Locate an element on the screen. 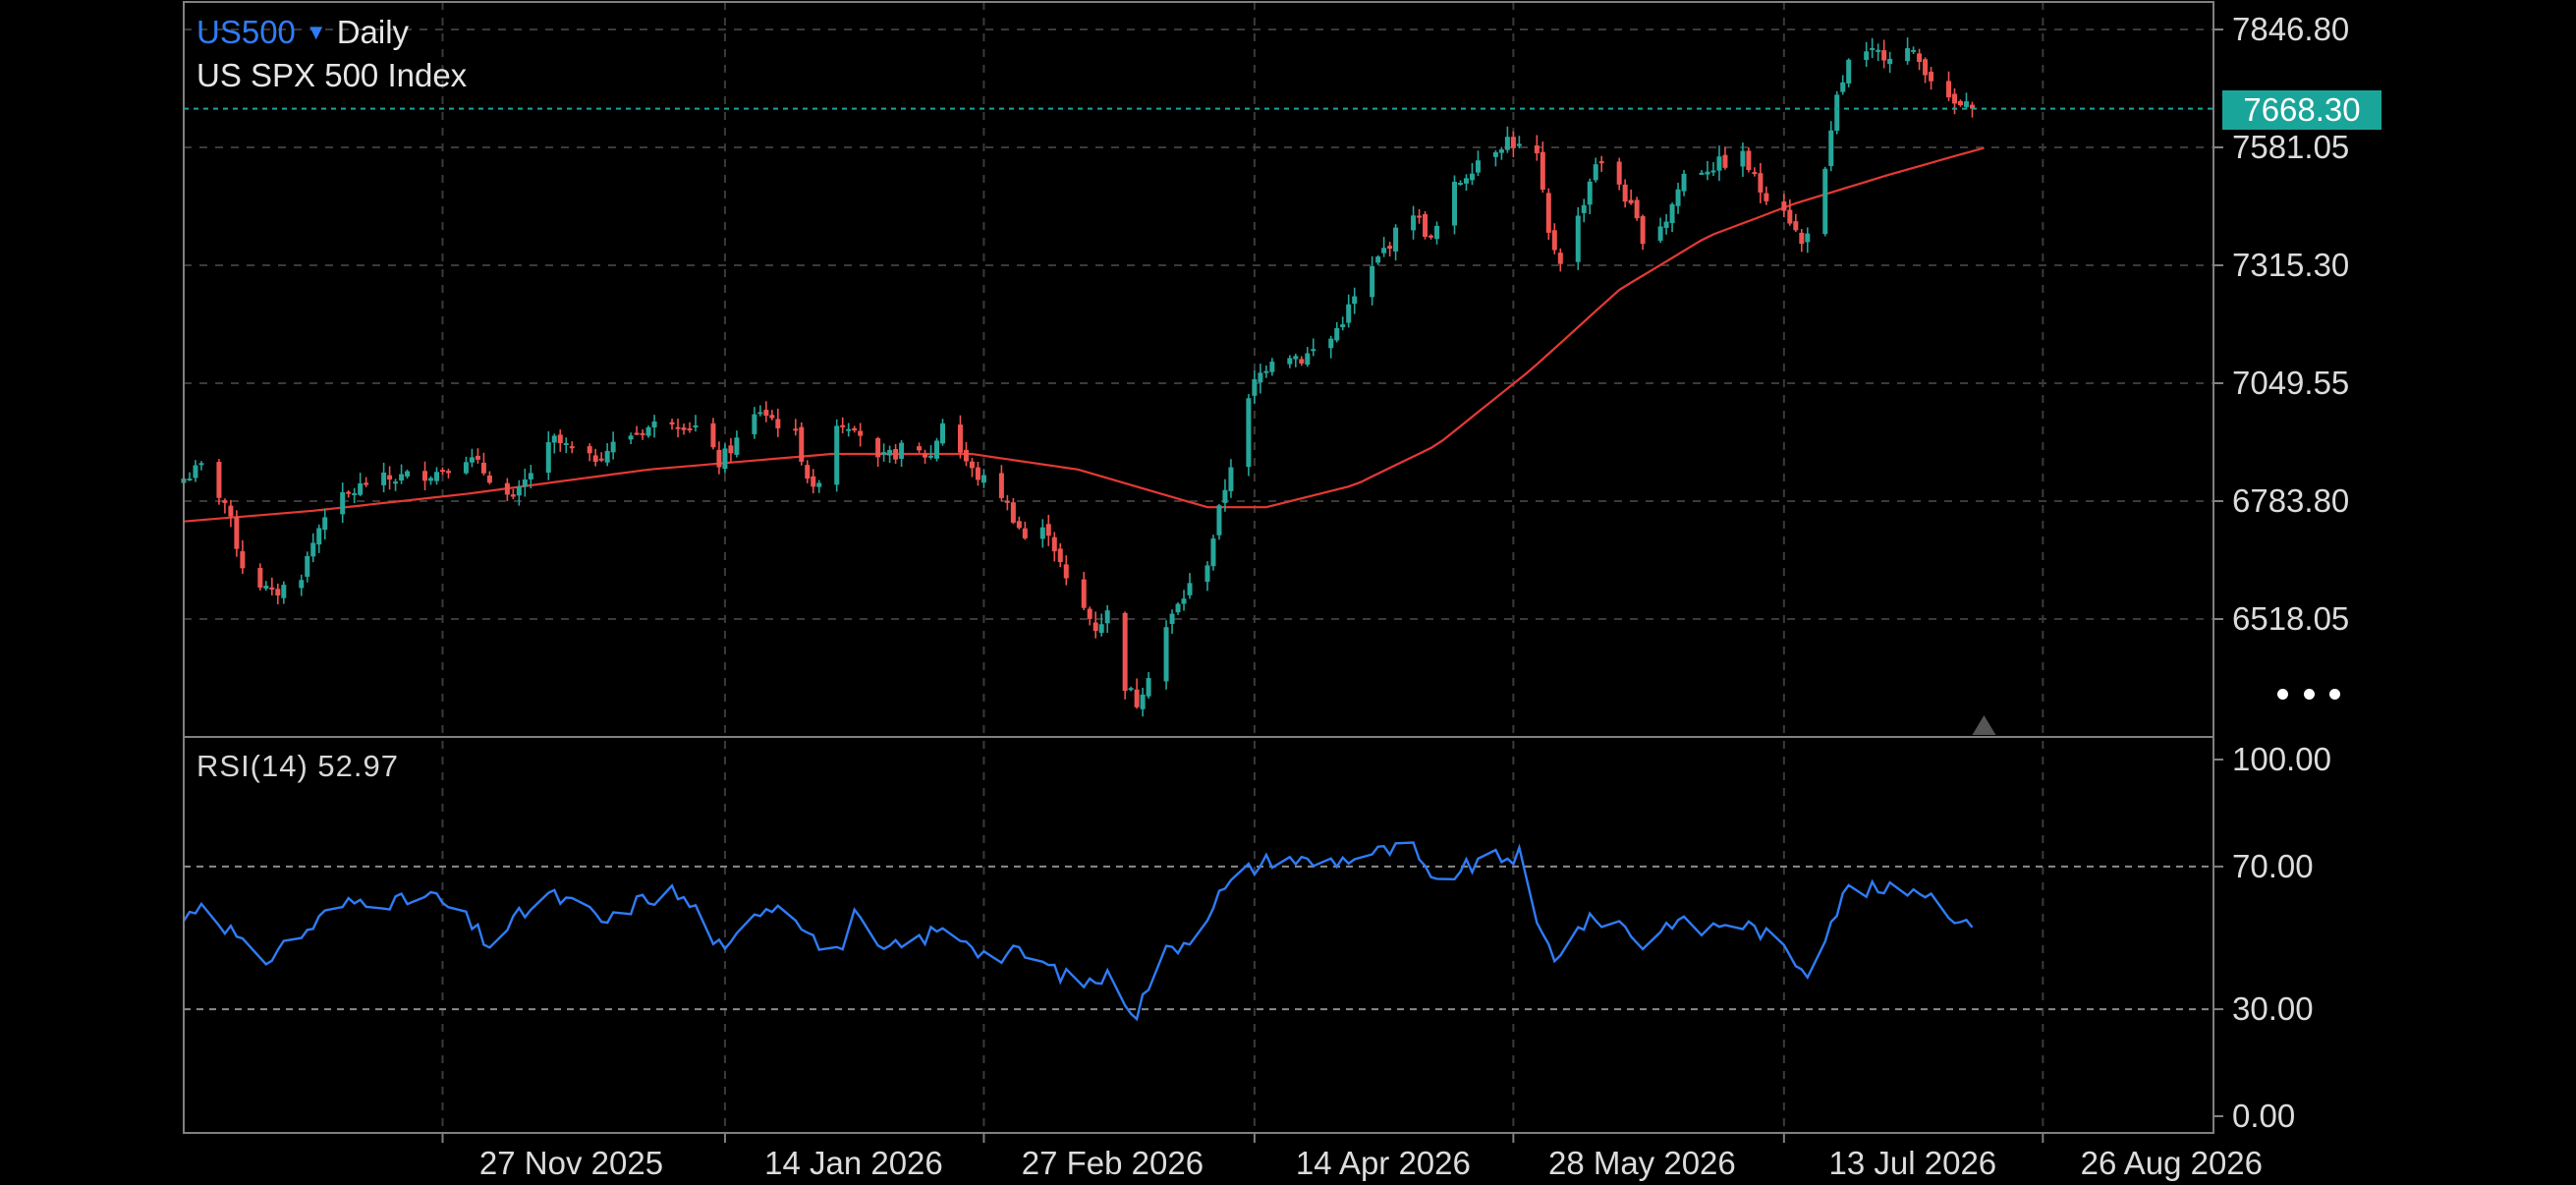 The image size is (2576, 1185). rsi-line is located at coordinates (1078, 932).